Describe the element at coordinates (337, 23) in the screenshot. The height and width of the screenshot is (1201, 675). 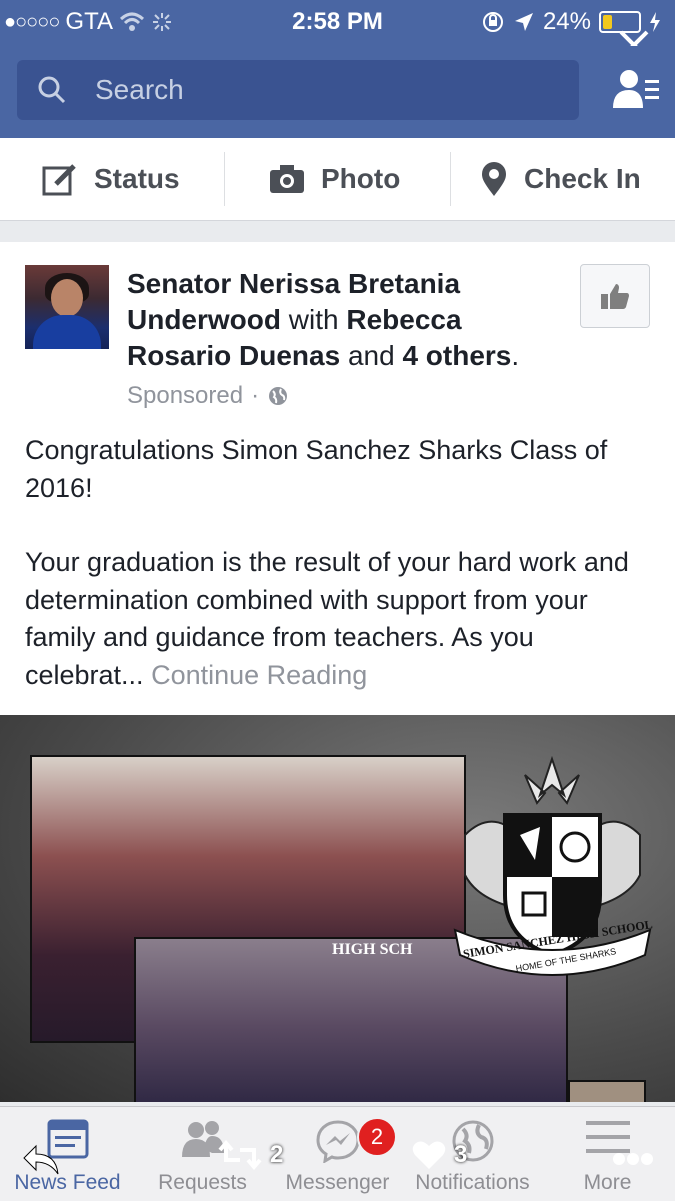
I see `status-bar: ●○○○○ GTA 2:58 PM 24%` at that location.